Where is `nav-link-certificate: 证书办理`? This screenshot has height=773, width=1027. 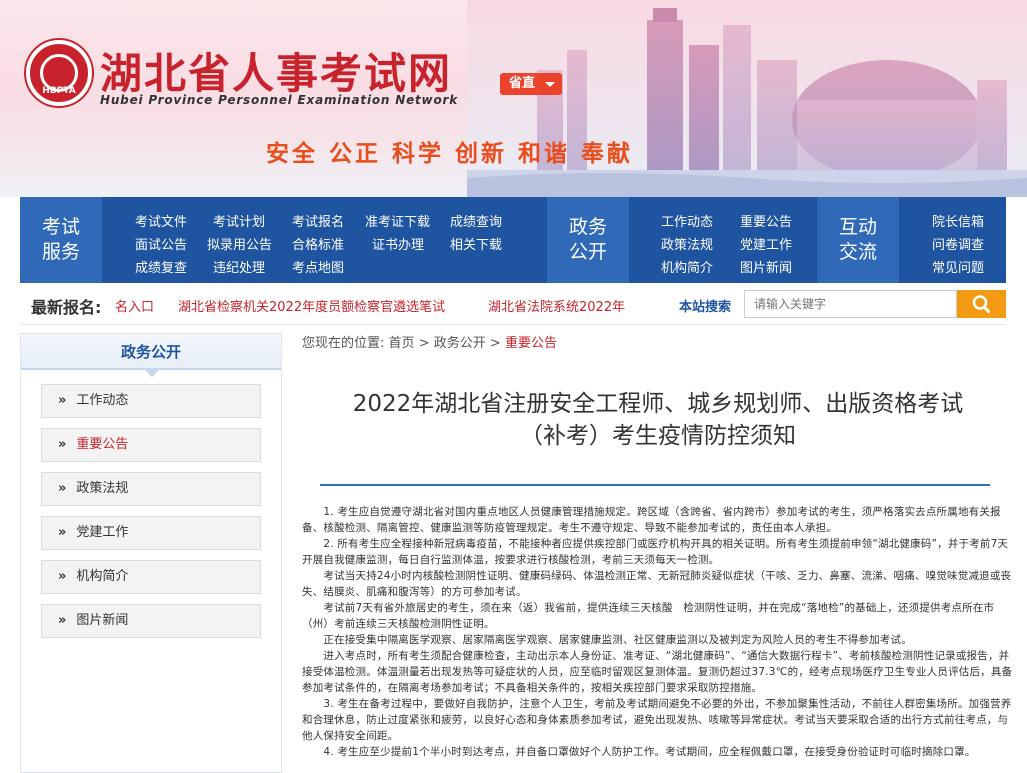
nav-link-certificate: 证书办理 is located at coordinates (398, 243).